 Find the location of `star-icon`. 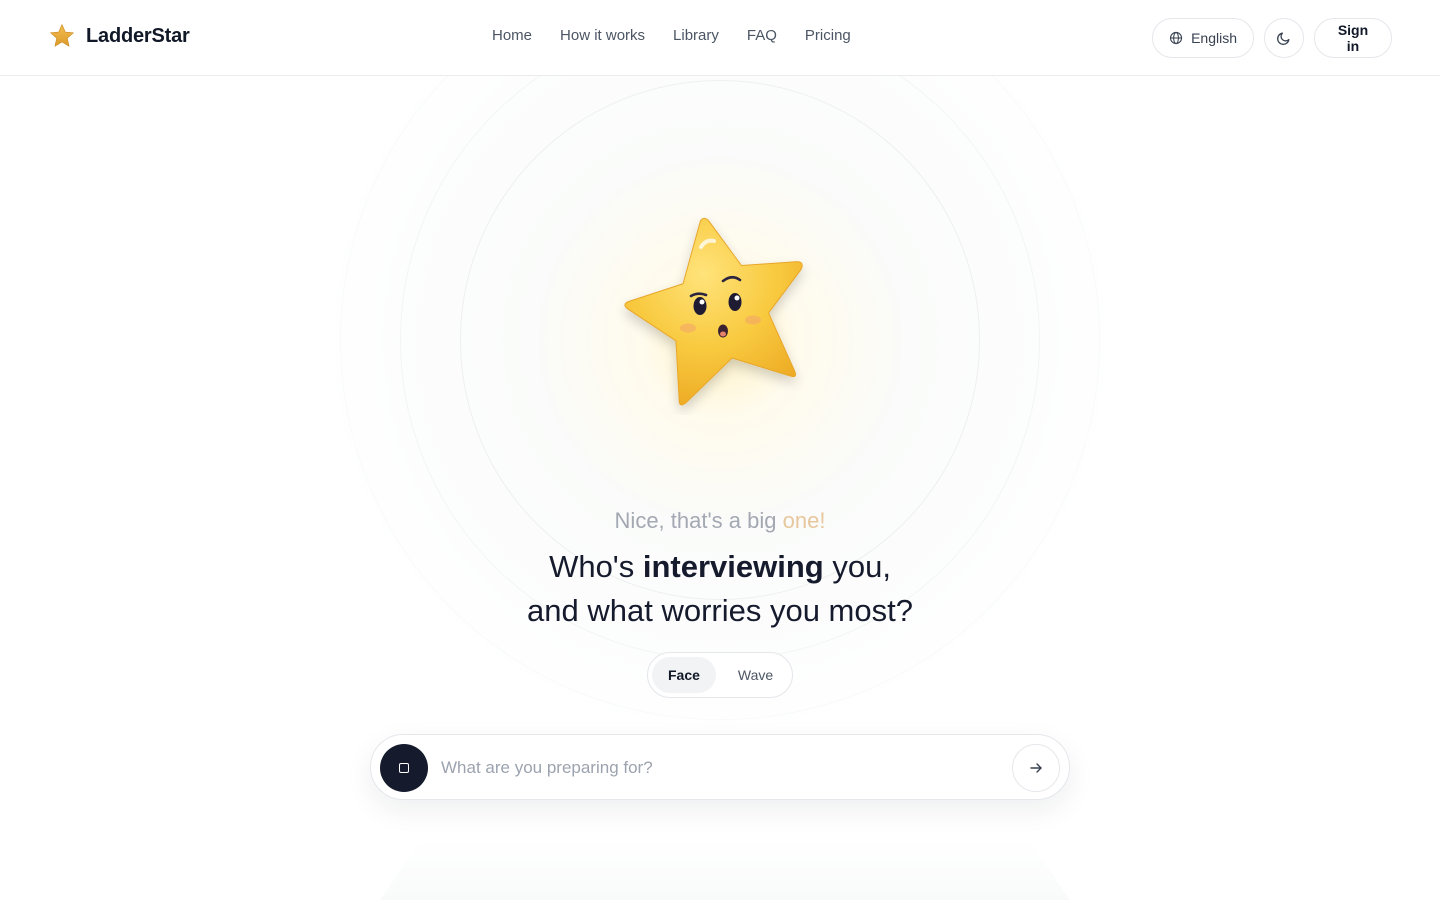

star-icon is located at coordinates (62, 35).